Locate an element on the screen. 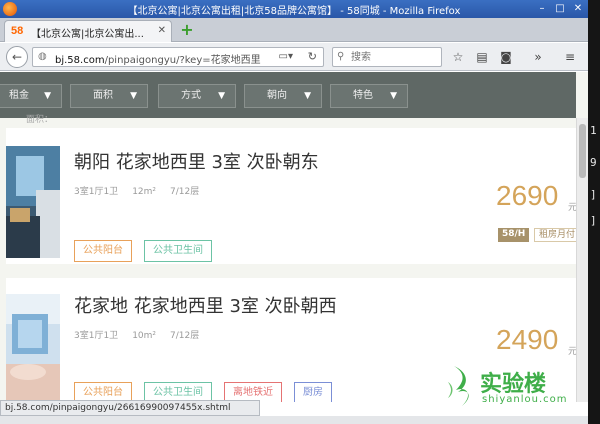 This screenshot has width=600, height=424. tab-58-apartments: 58 【北京公寓|北京公寓出... ✕ is located at coordinates (88, 31).